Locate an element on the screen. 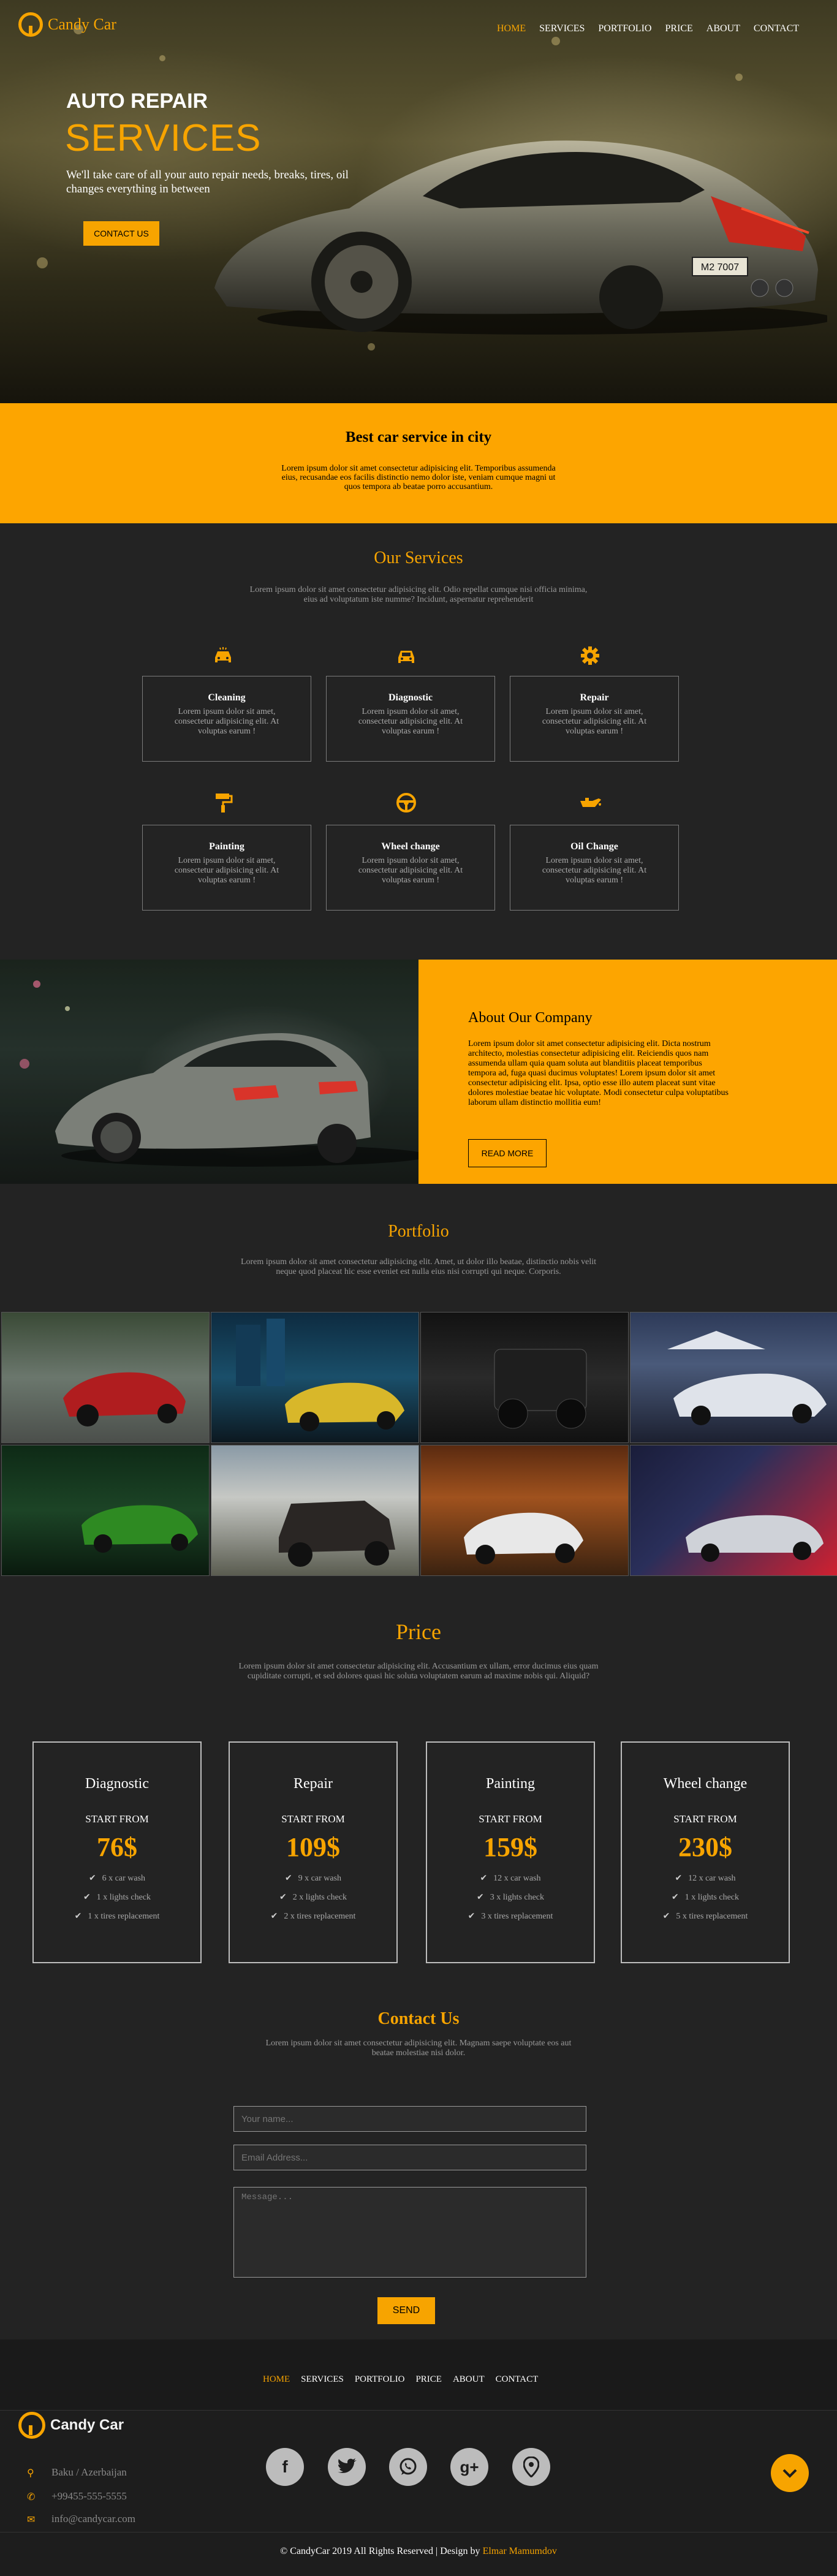 The width and height of the screenshot is (837, 2576). service-name: Cleaning is located at coordinates (227, 698).